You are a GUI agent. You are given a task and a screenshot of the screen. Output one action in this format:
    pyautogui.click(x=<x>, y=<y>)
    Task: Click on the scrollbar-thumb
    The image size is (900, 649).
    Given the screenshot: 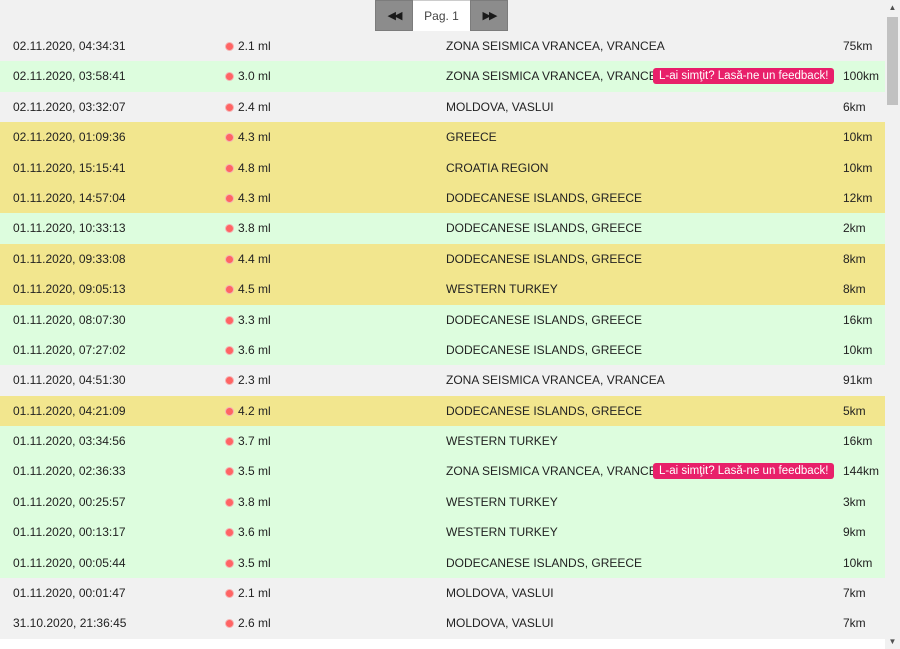 What is the action you would take?
    pyautogui.click(x=892, y=61)
    